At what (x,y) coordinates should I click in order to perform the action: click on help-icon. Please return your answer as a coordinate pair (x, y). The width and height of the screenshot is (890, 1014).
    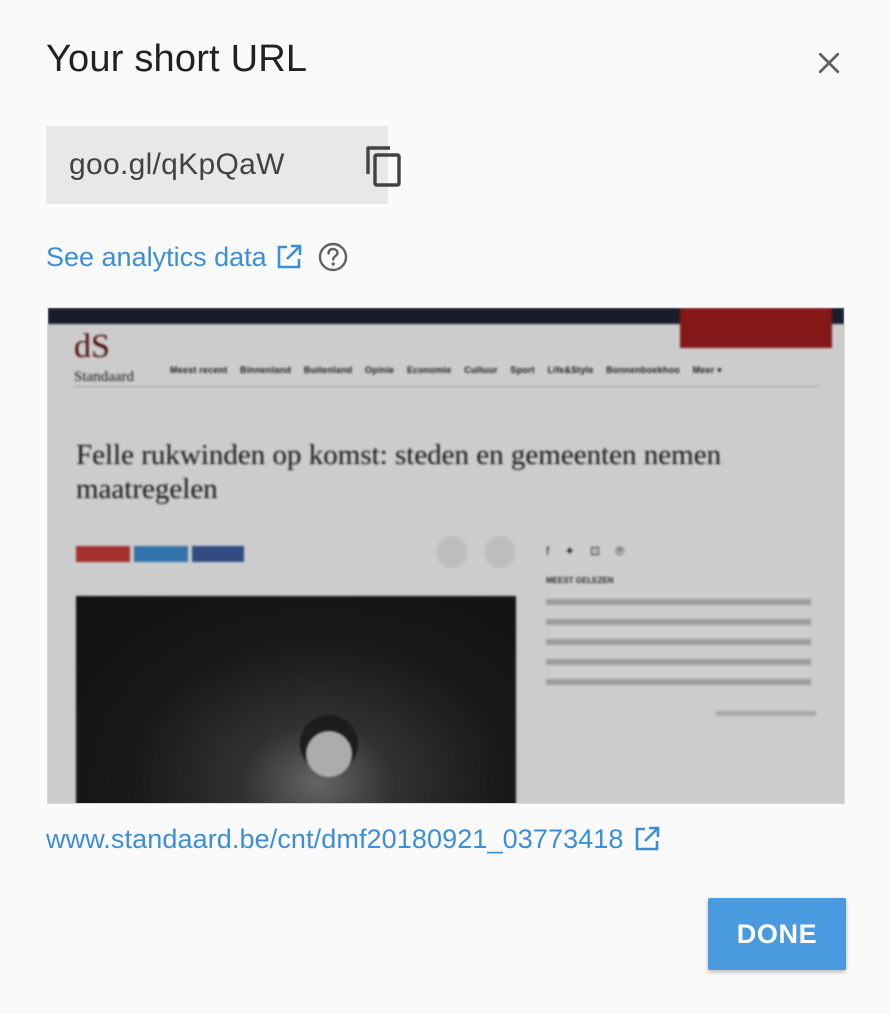
    Looking at the image, I should click on (333, 257).